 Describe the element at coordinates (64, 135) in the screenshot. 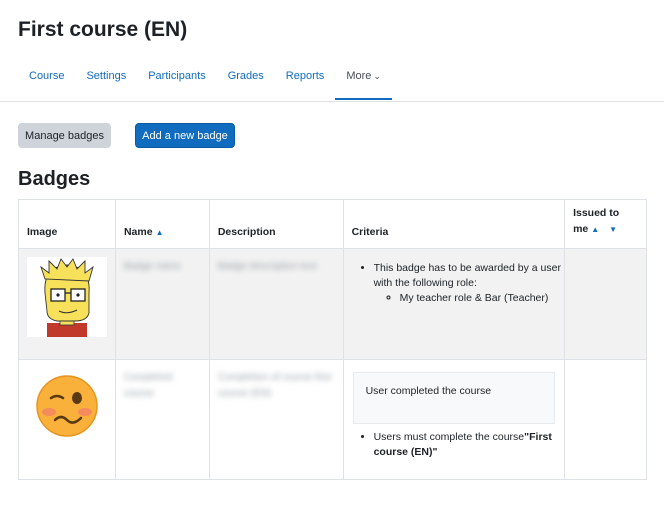

I see `manage-badges-button: Manage badges` at that location.